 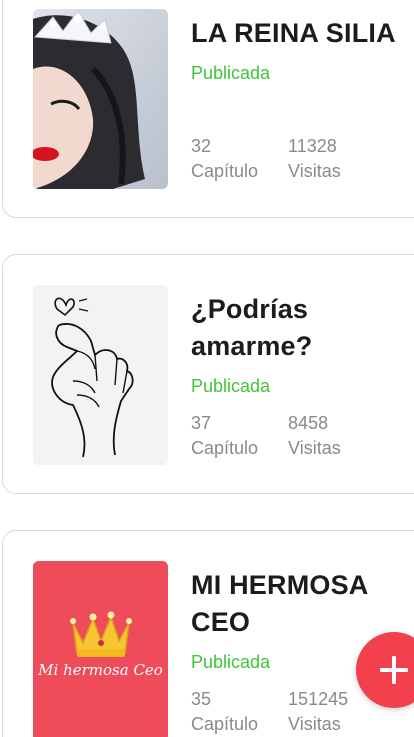 What do you see at coordinates (314, 159) in the screenshot?
I see `visit-count: 11328 Visitas` at bounding box center [314, 159].